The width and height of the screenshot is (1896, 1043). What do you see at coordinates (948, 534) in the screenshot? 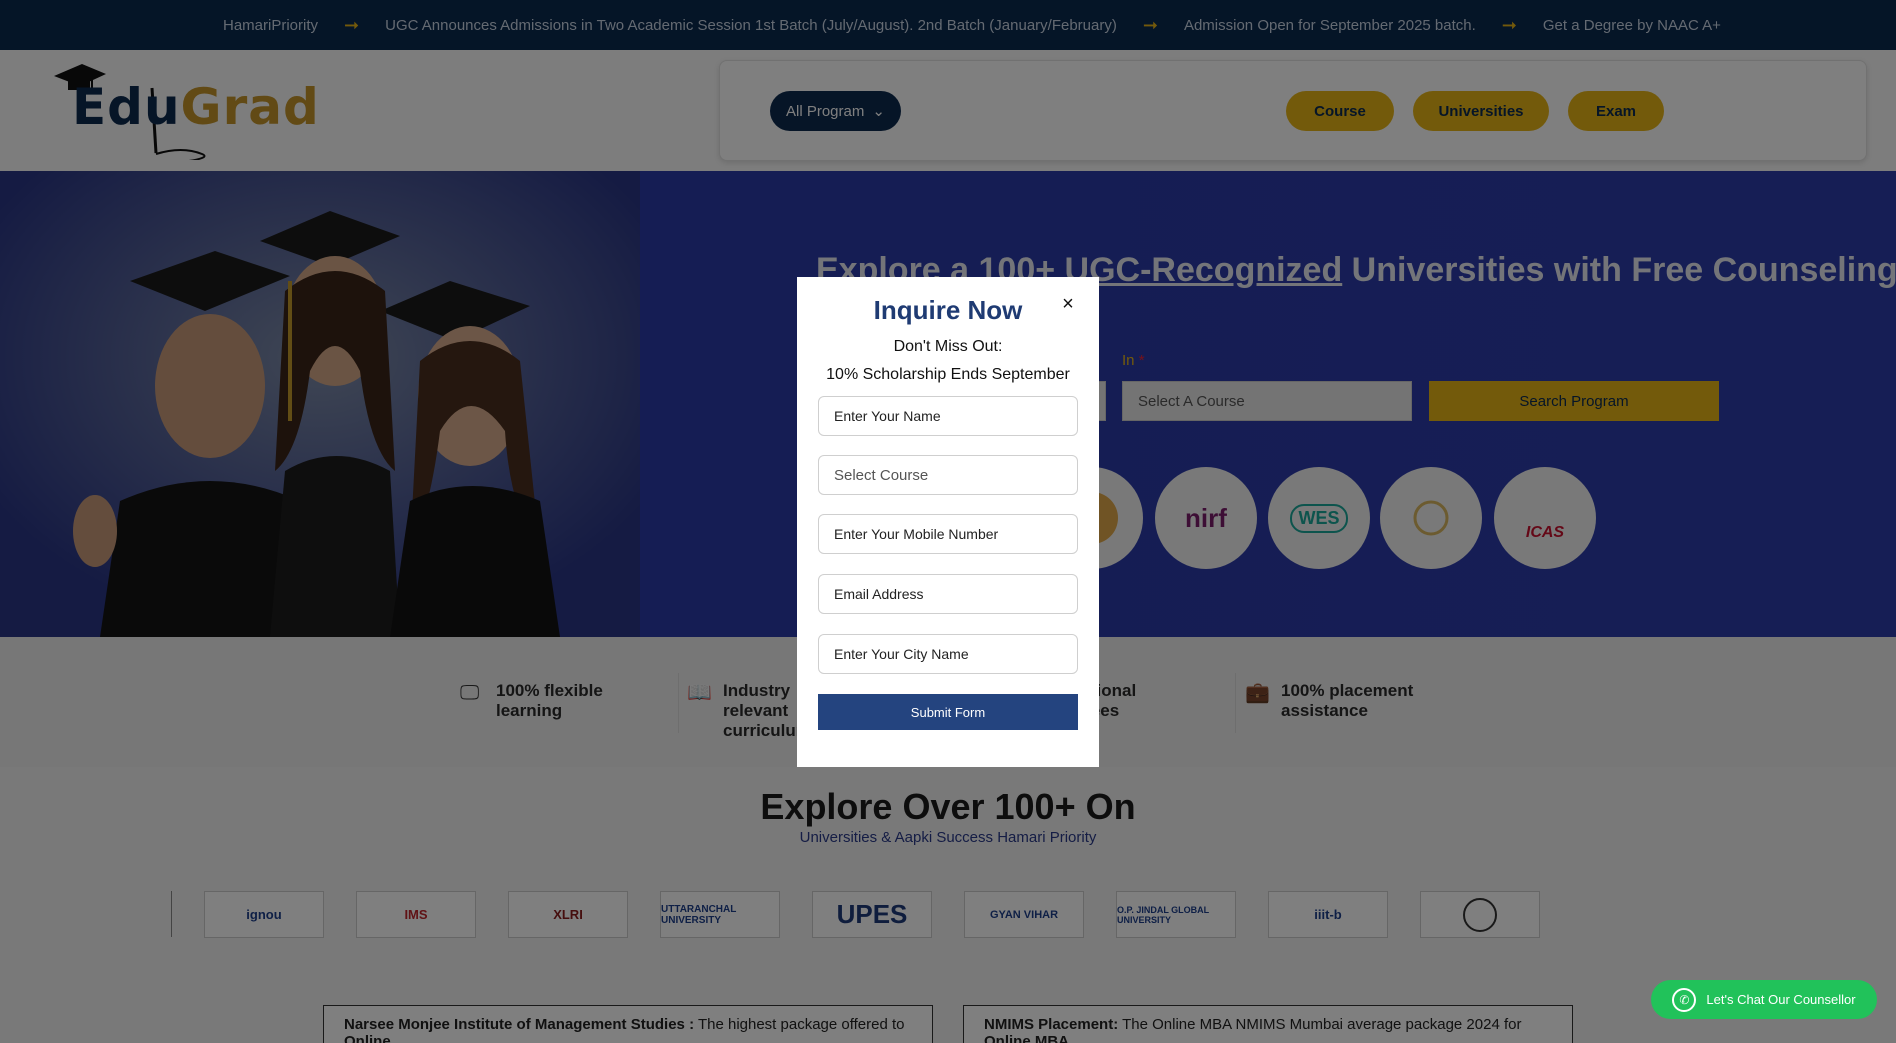
I see `mobile-input` at bounding box center [948, 534].